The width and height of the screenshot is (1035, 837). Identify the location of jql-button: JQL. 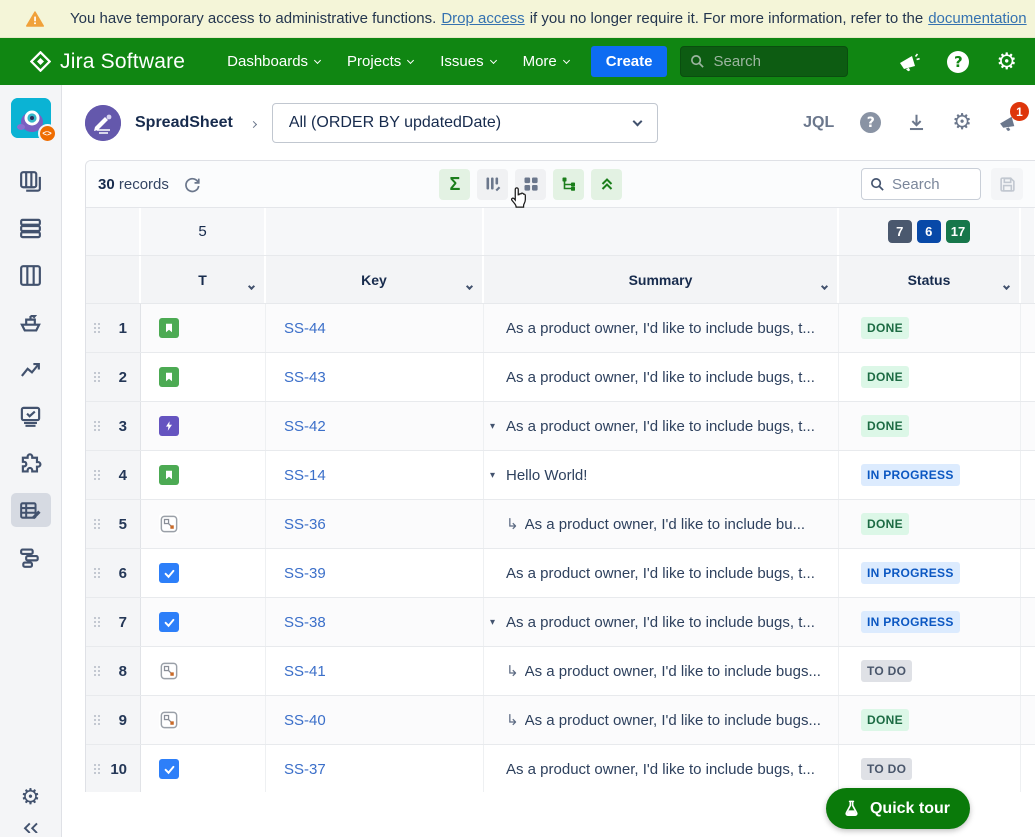
(818, 123).